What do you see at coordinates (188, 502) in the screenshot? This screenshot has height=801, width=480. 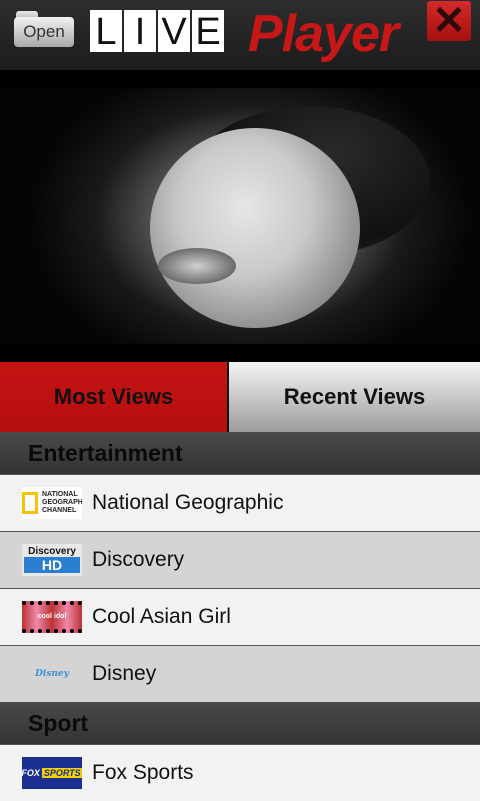 I see `list-item-label: National Geographic` at bounding box center [188, 502].